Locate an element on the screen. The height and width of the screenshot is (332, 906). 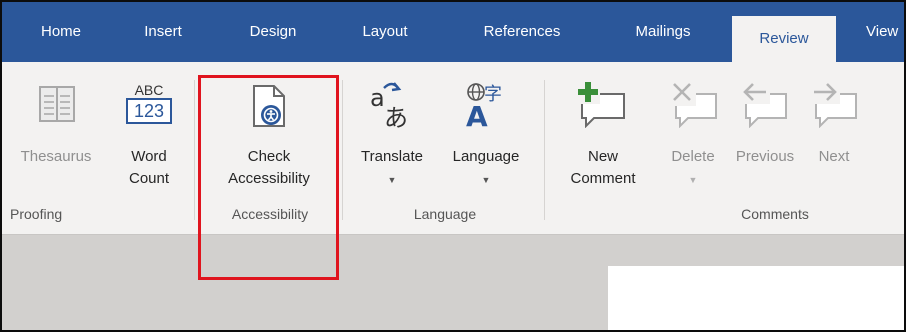
group-label-proofing: Proofing is located at coordinates (36, 214).